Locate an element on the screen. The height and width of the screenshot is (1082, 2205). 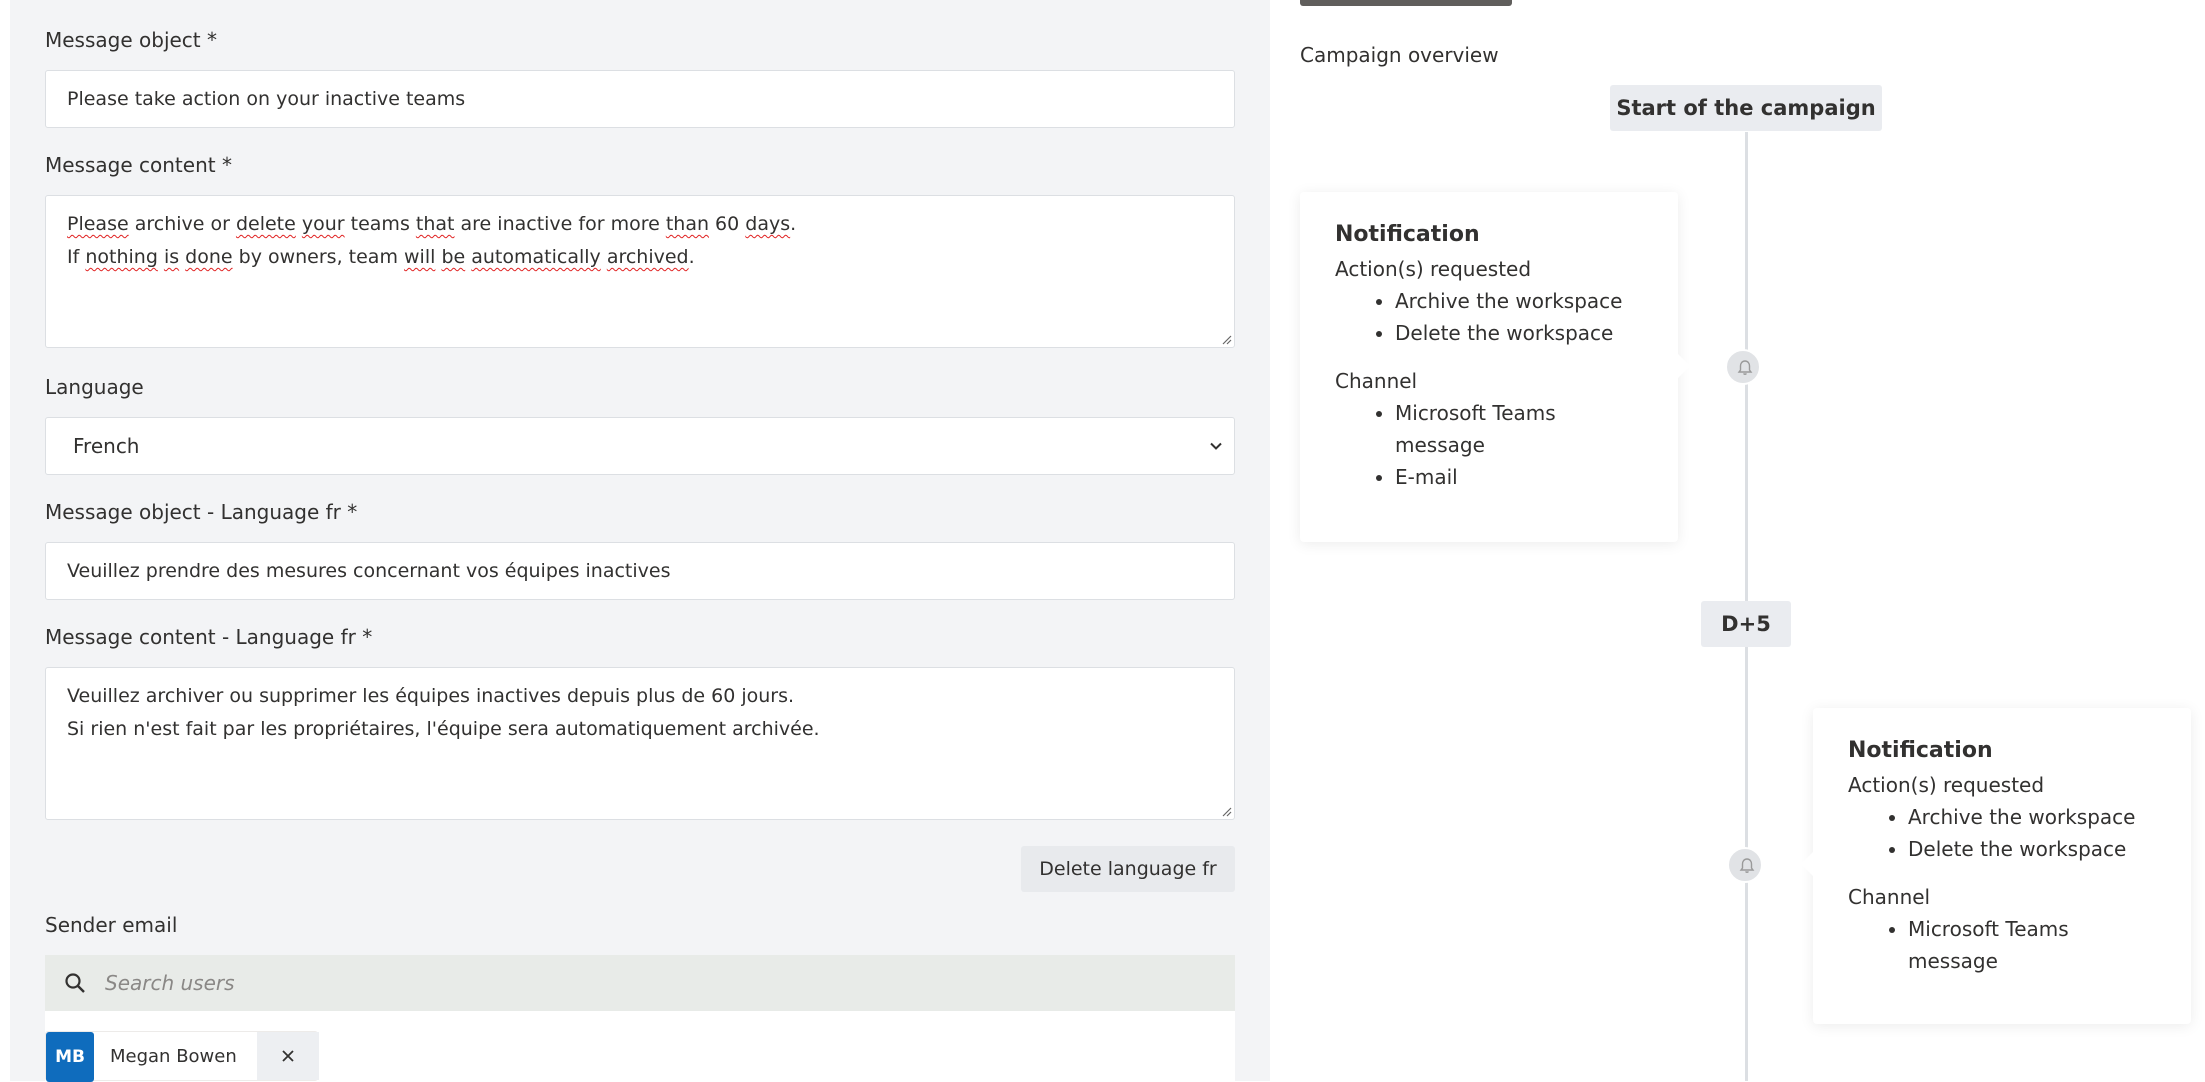
language-selected-value: French is located at coordinates (106, 446).